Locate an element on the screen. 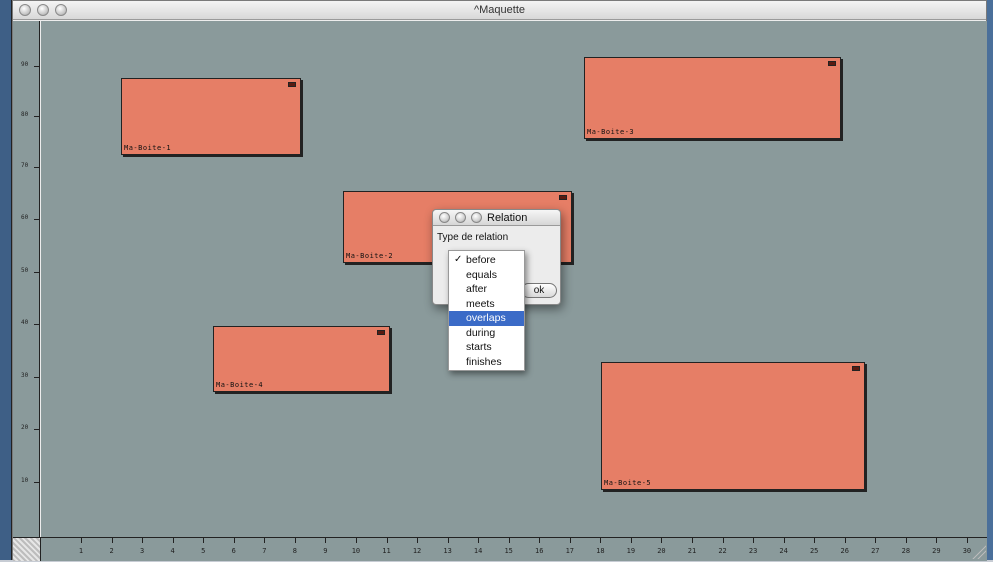 The image size is (993, 562). menu-item-label: starts is located at coordinates (479, 347).